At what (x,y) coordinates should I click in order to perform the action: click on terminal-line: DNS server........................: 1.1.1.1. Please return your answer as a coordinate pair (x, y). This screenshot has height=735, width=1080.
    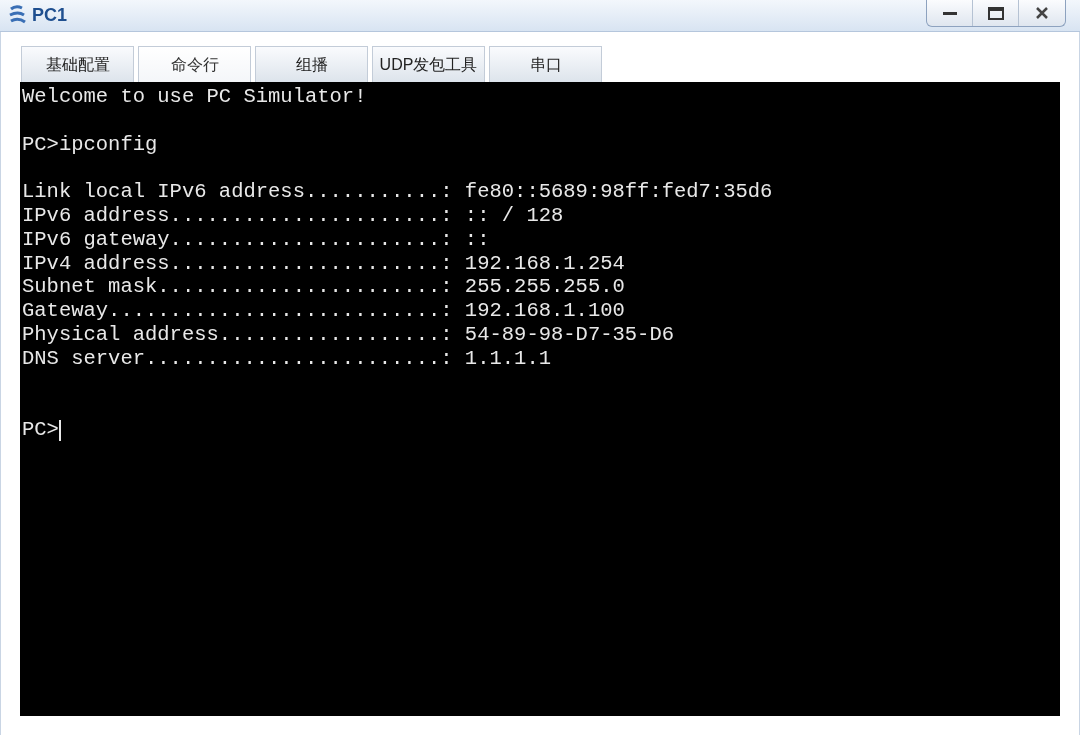
    Looking at the image, I should click on (286, 358).